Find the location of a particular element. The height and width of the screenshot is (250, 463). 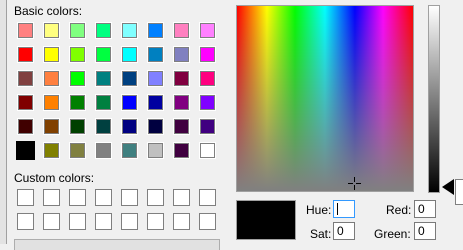

luminosity-arrow-icon is located at coordinates (448, 187).